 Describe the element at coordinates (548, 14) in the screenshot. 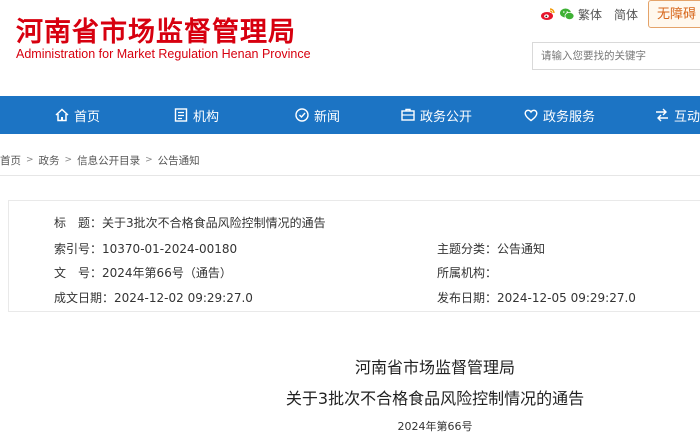

I see `weibo-icon` at that location.